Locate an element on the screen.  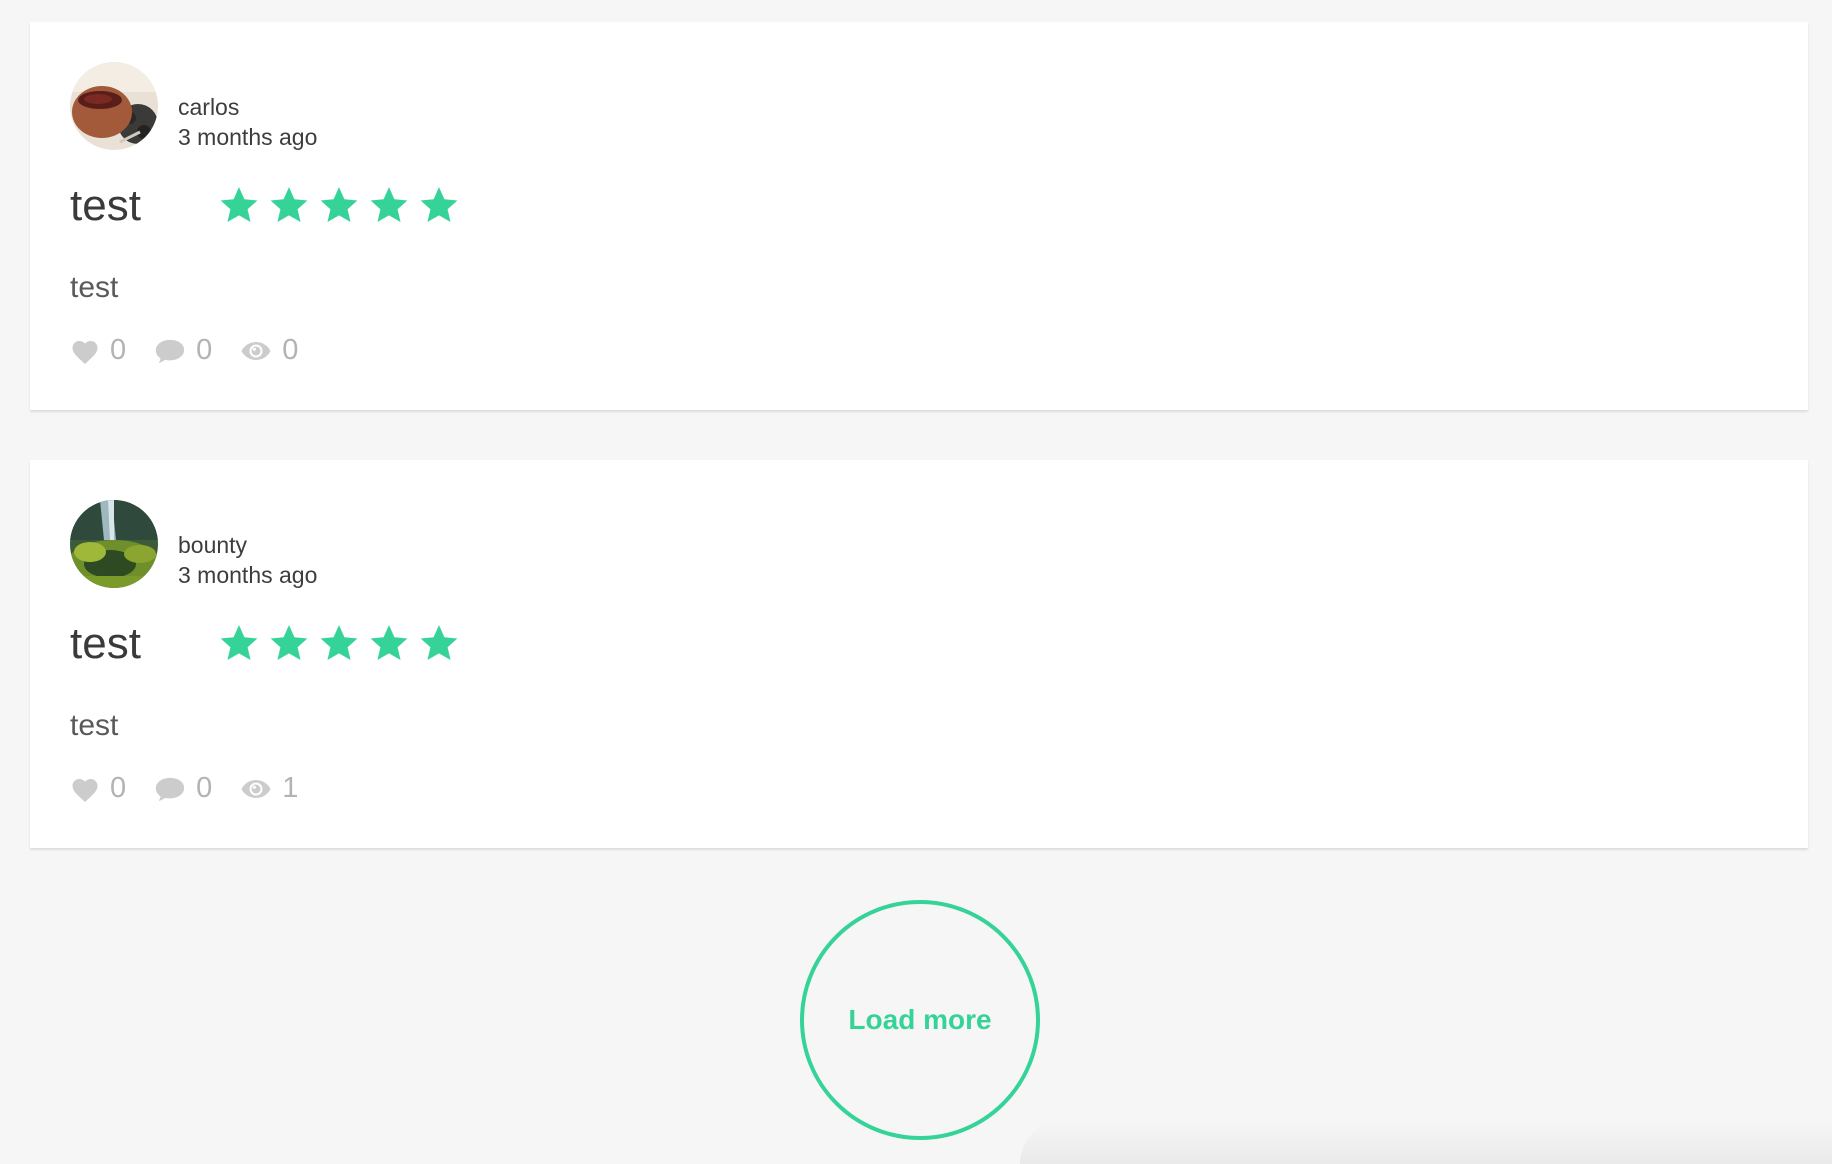
avatar-photo-tea-cup is located at coordinates (114, 106).